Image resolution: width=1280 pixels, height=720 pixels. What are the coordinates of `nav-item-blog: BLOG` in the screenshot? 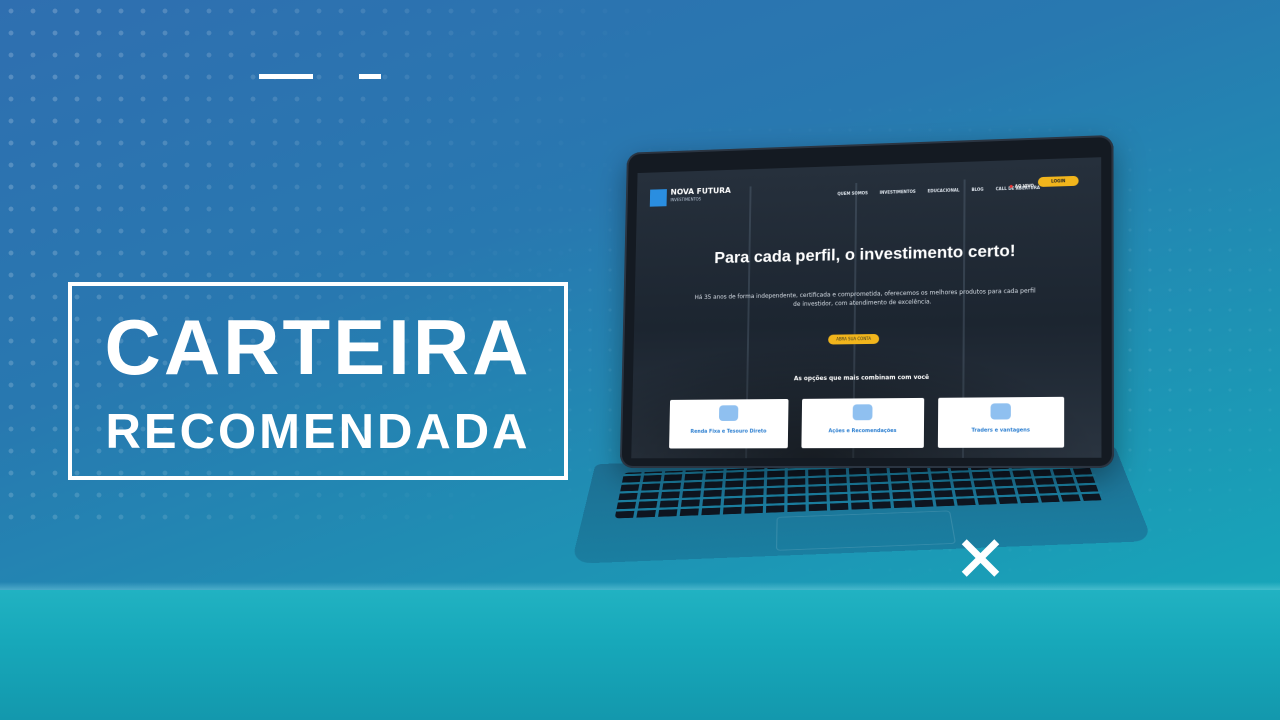 It's located at (977, 189).